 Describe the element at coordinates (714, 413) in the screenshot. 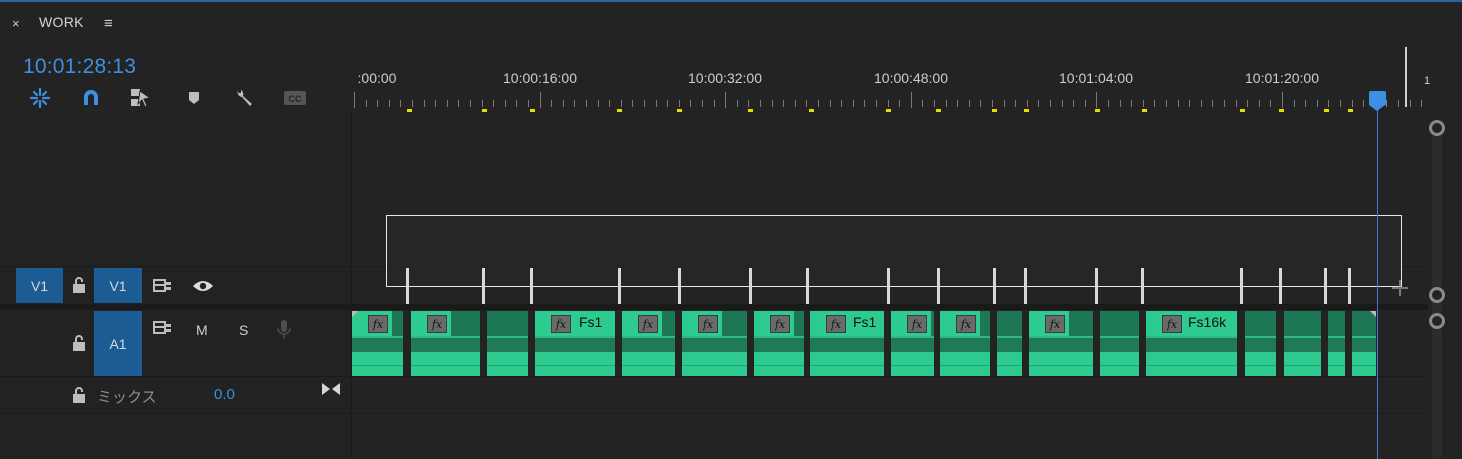

I see `track-divider` at that location.